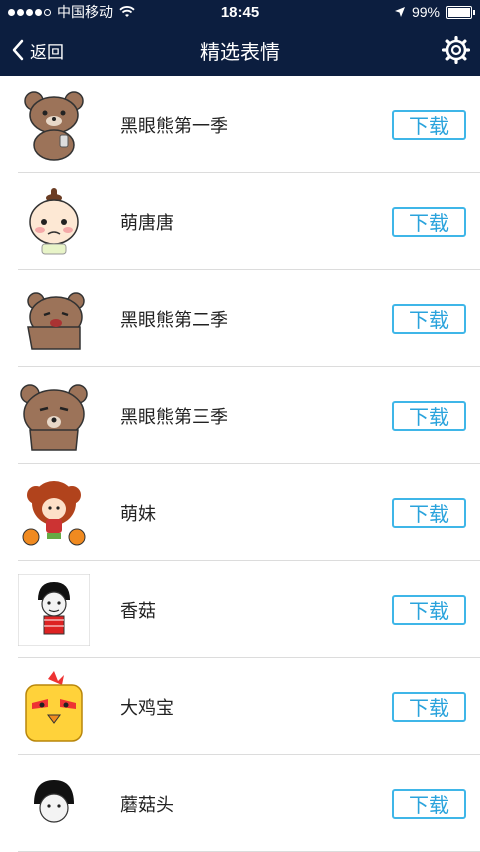 This screenshot has width=480, height=852. I want to click on item-name: 萌妹, so click(138, 513).